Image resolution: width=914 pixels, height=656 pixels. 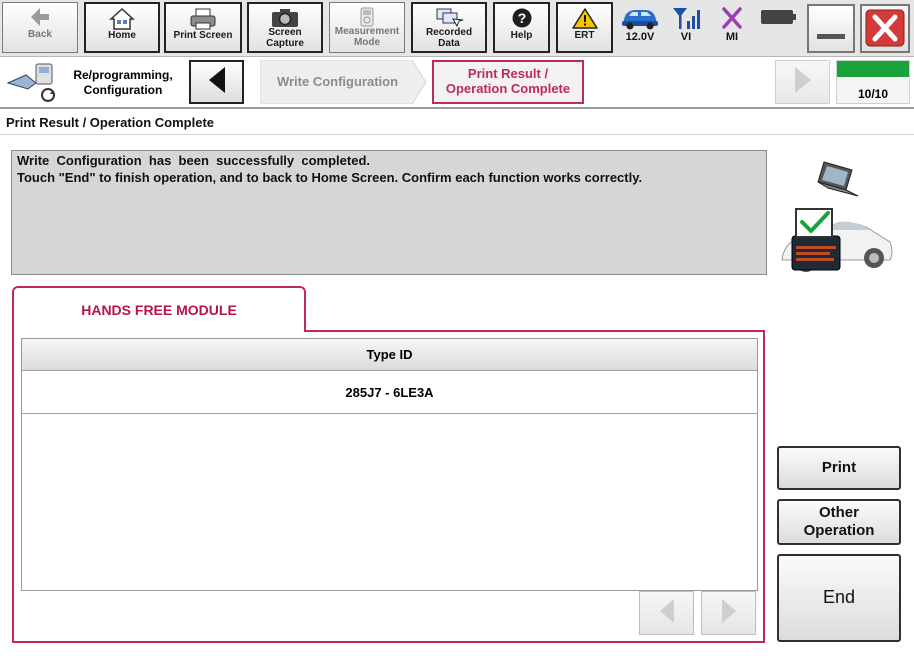 I want to click on close-icon, so click(x=885, y=28).